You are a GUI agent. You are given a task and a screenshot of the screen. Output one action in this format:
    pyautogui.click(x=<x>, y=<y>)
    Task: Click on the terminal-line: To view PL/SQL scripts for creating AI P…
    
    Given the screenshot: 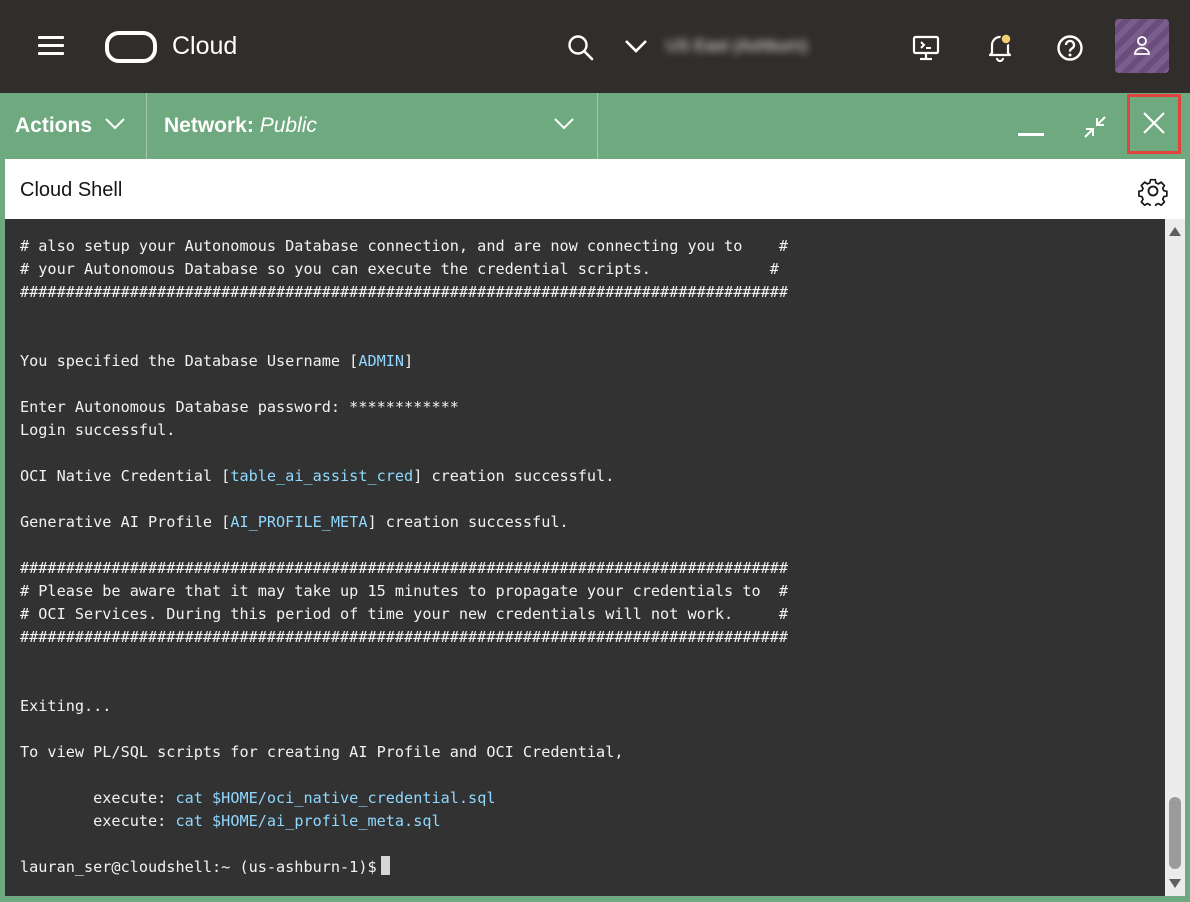 What is the action you would take?
    pyautogui.click(x=404, y=752)
    